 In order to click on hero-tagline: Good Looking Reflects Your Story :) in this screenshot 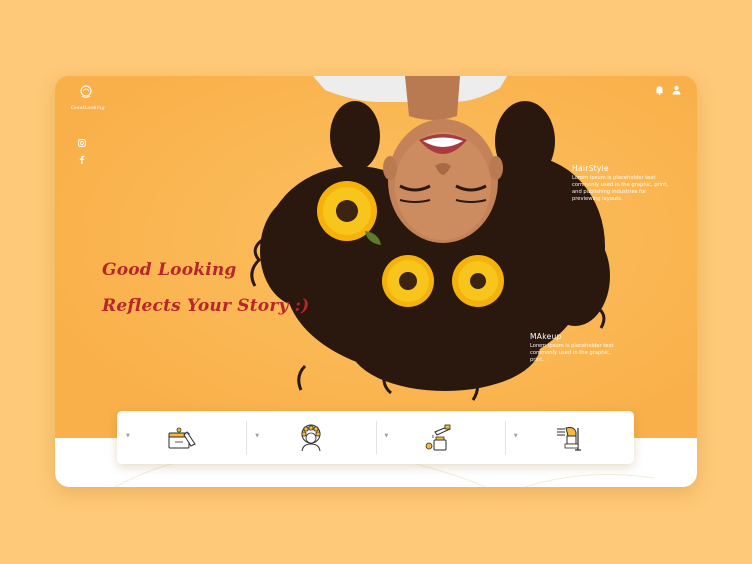, I will do `click(205, 288)`.